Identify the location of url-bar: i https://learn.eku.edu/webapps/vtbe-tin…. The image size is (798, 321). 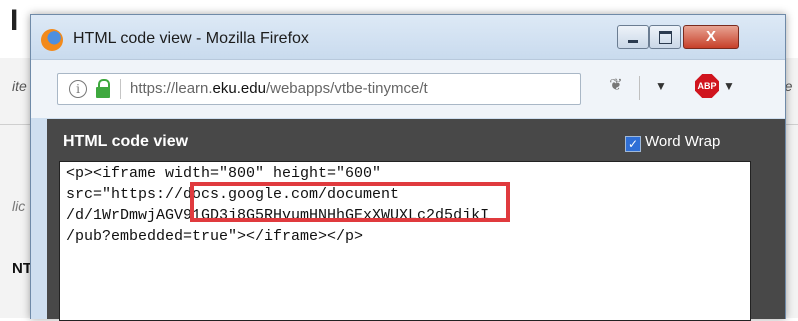
(319, 89).